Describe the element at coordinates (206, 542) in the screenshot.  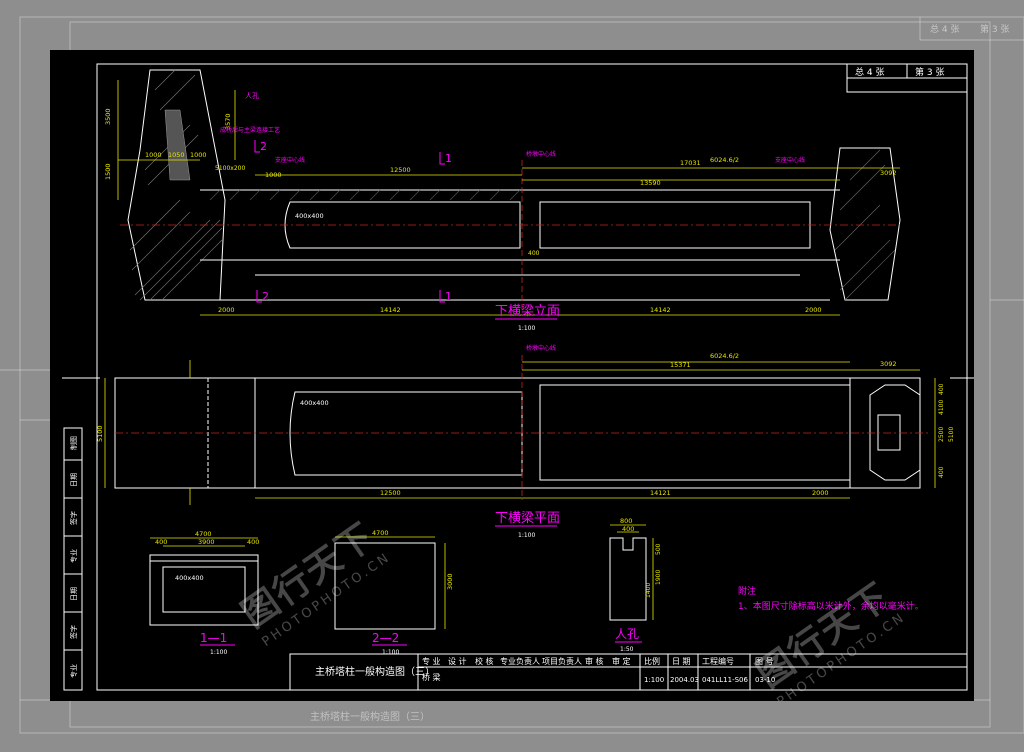
I see `sec11-dim-3900: 3900` at that location.